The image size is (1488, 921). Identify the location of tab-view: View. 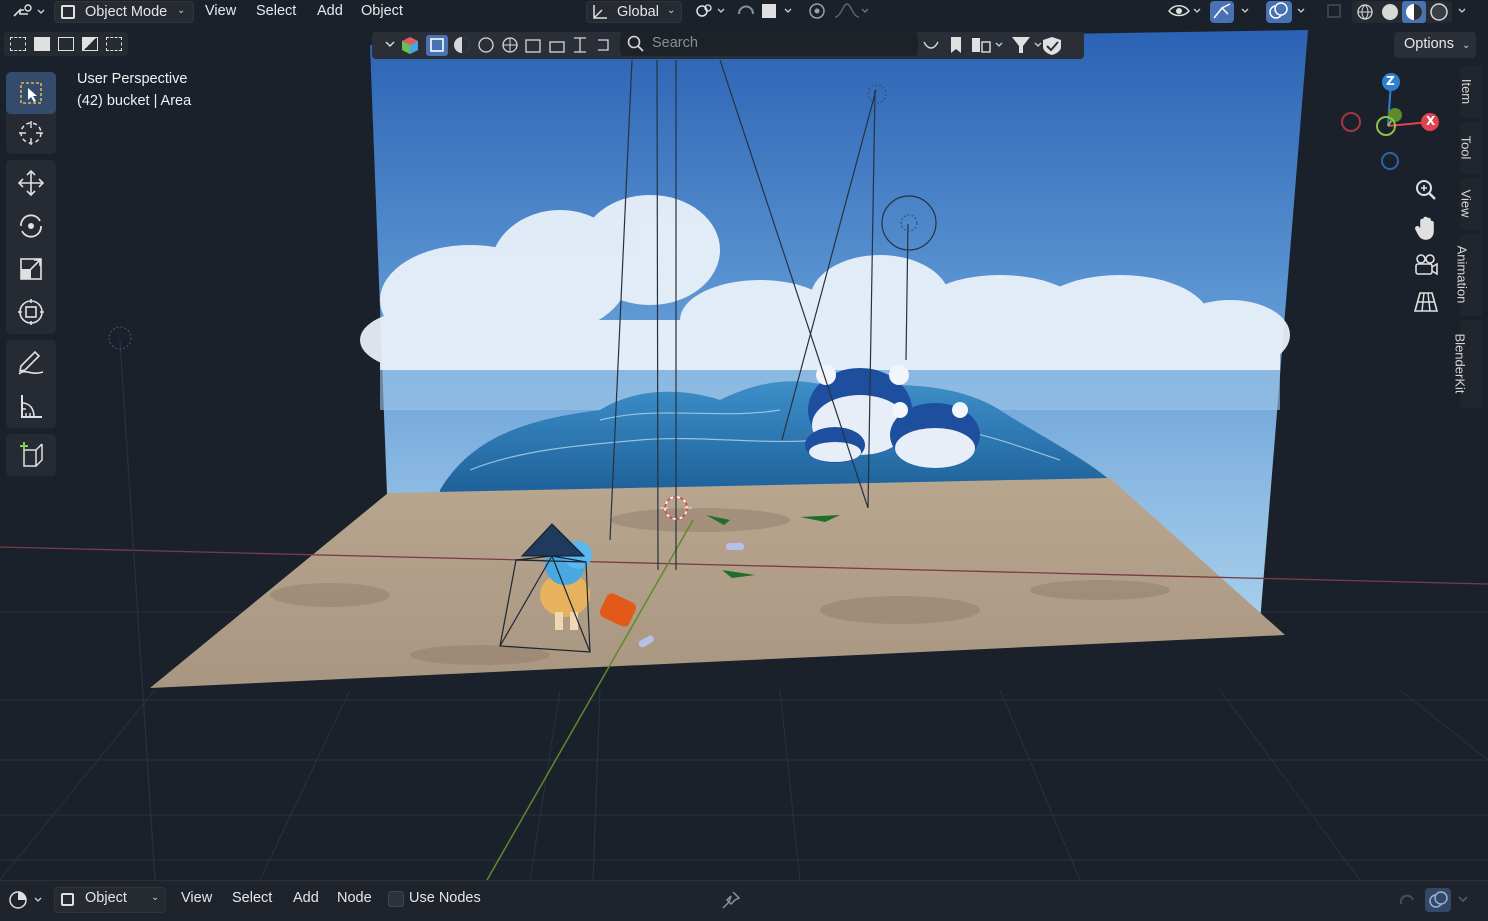
(1470, 204).